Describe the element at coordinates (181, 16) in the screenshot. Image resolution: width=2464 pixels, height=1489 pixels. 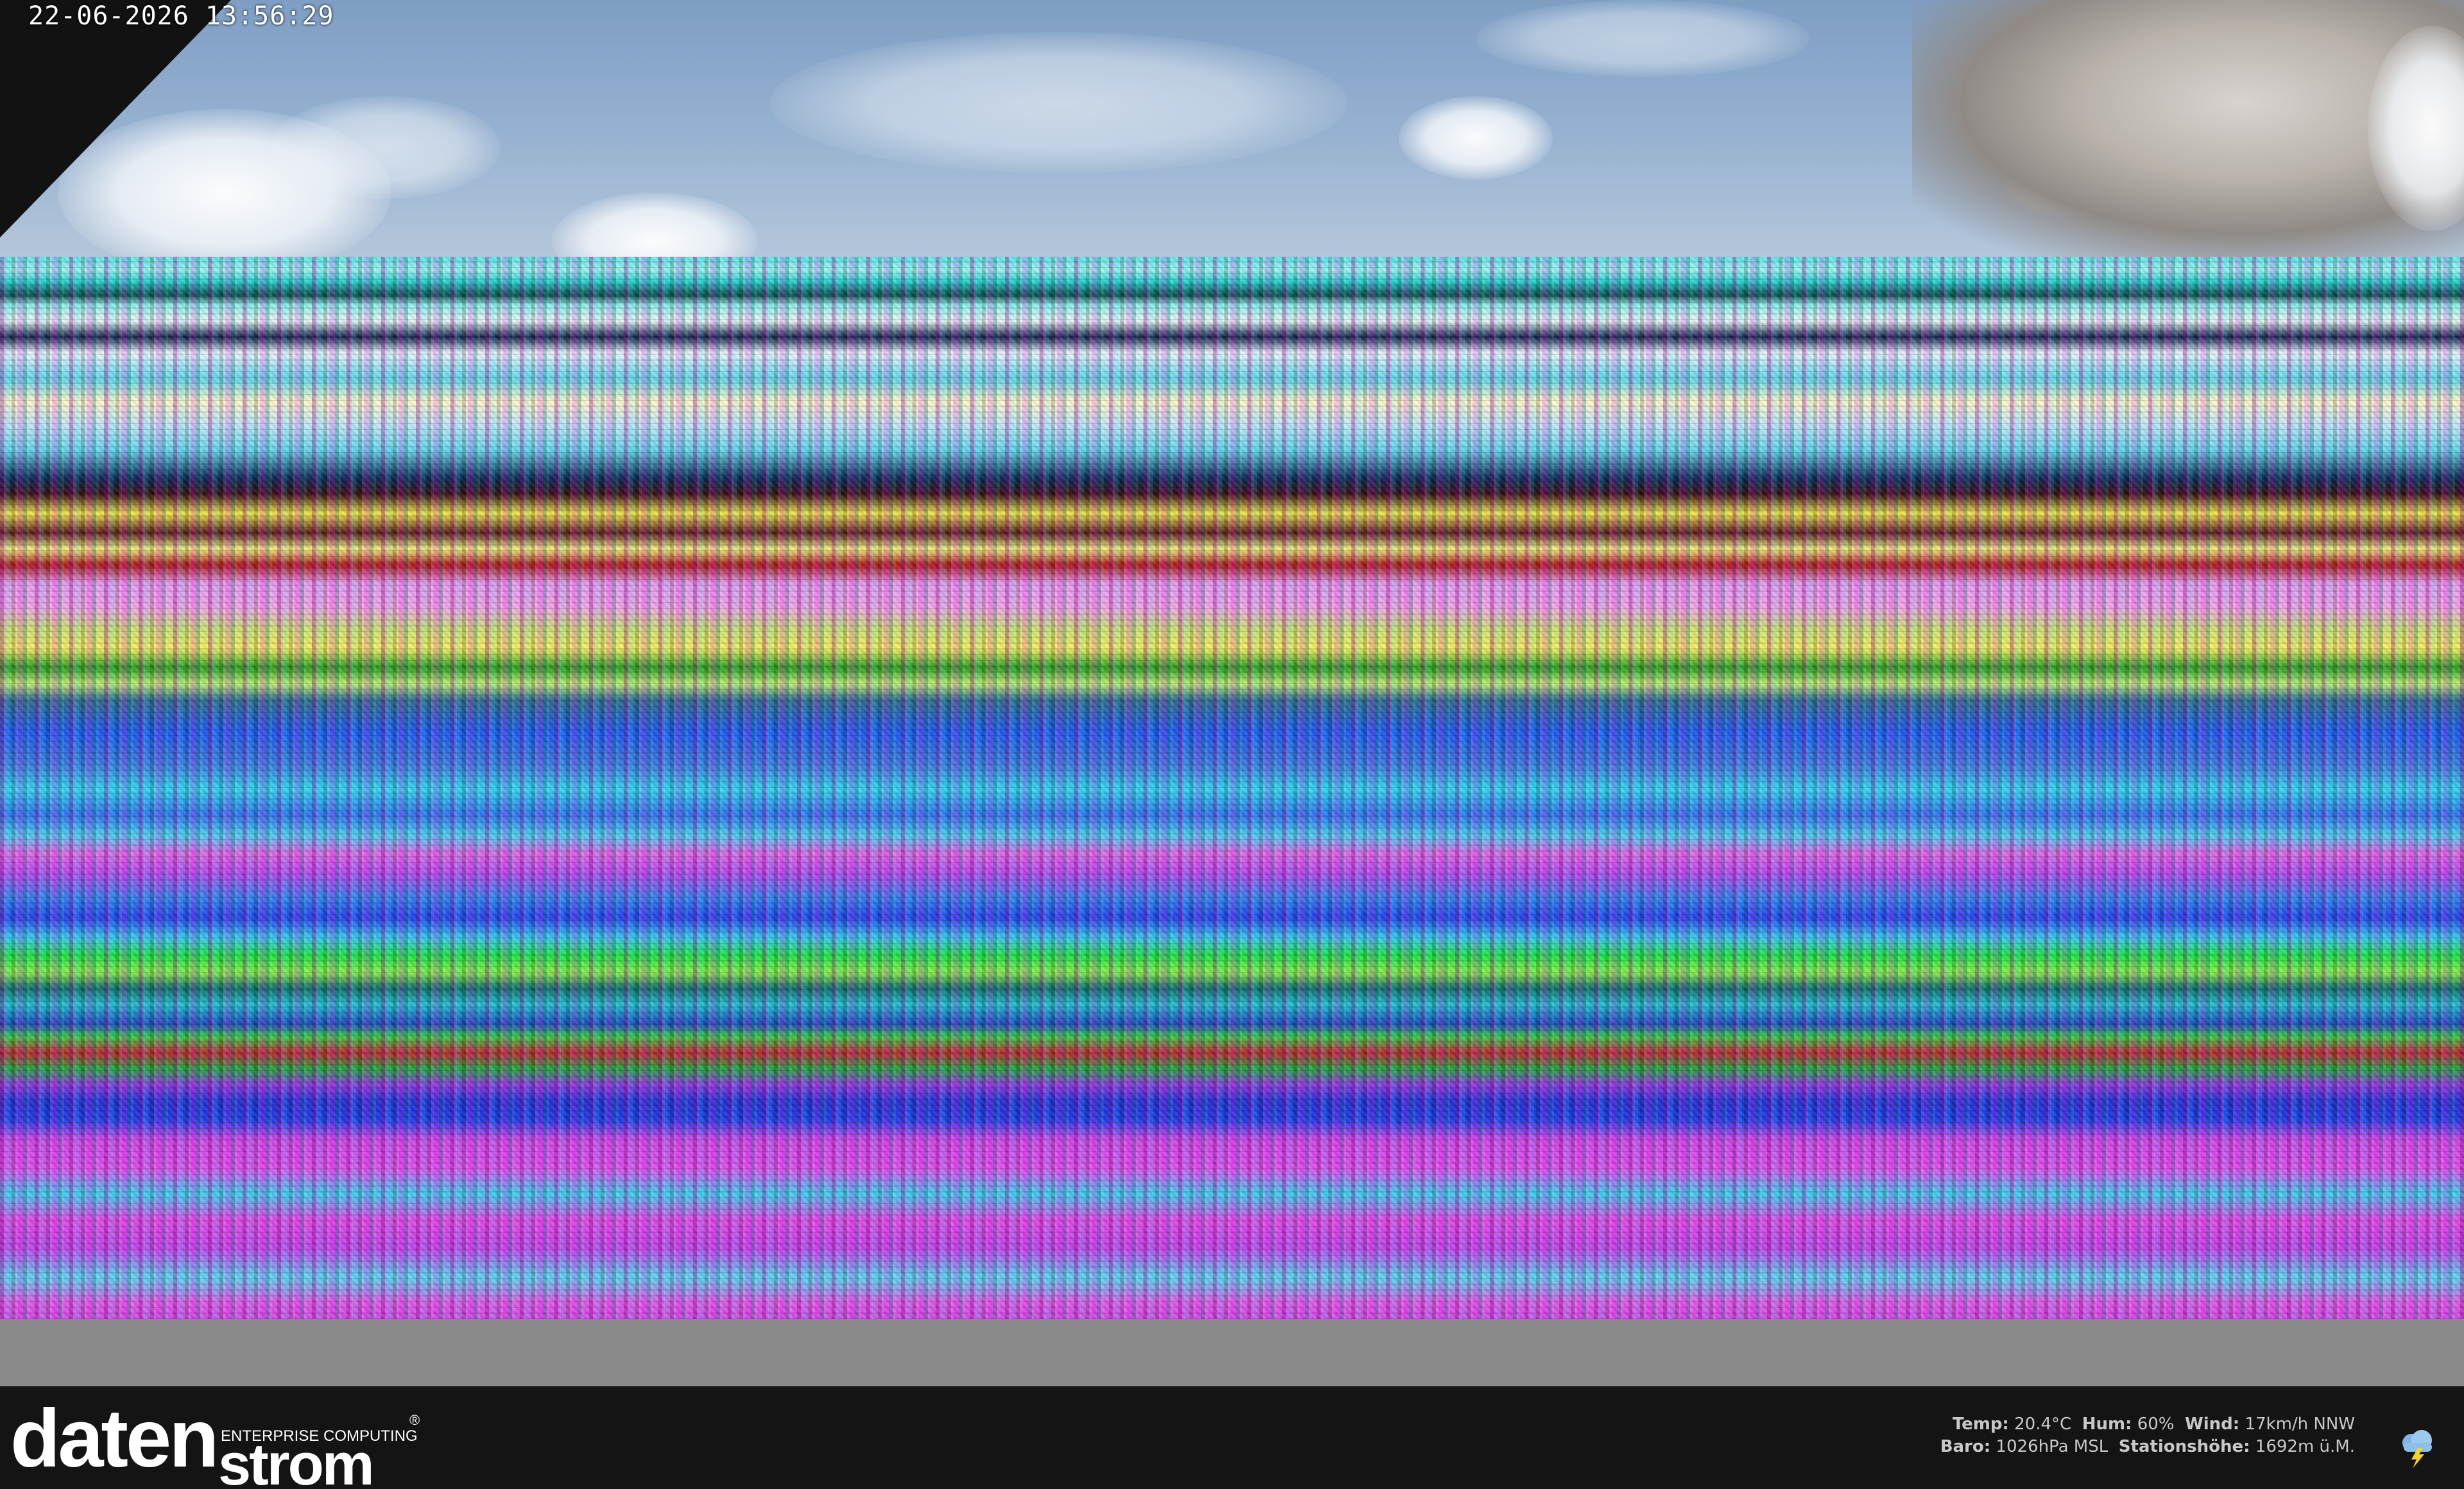
I see `timestamp: 22-06-2026 13:56:29` at that location.